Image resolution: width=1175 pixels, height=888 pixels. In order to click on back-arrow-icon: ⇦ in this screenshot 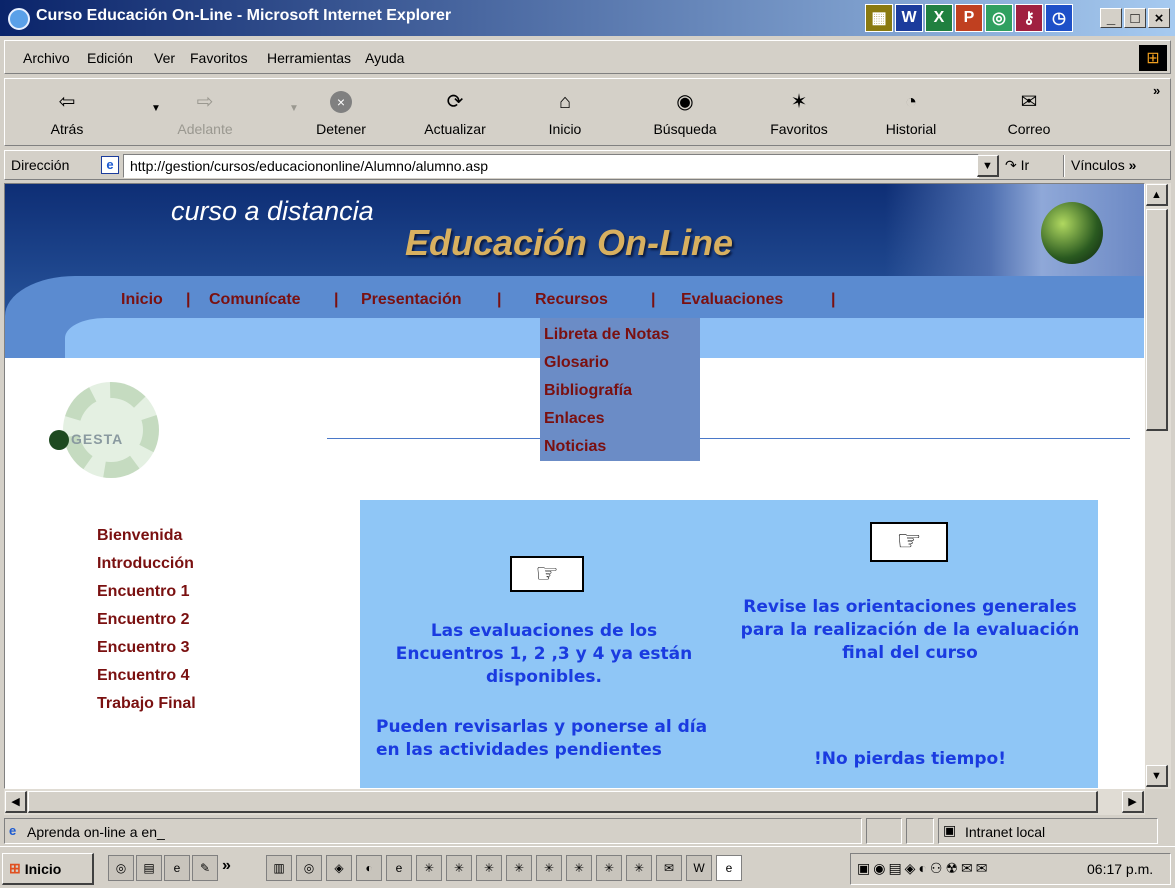, I will do `click(67, 102)`.